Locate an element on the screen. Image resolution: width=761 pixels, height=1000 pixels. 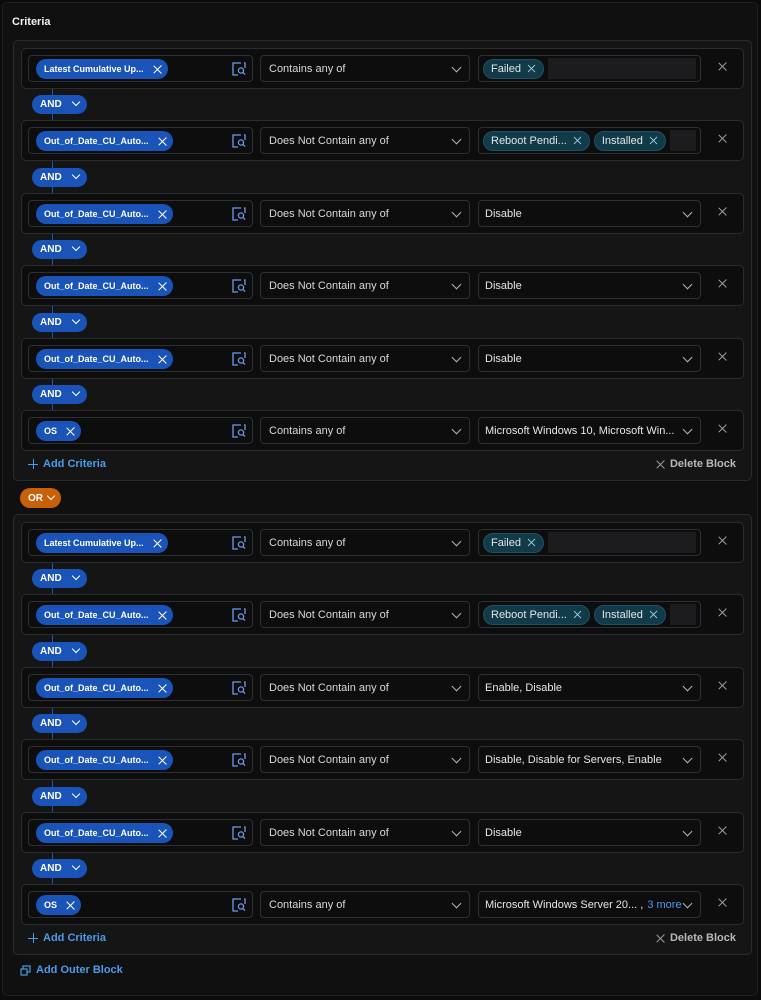
value-select: Disable, Disable for Servers, Enable is located at coordinates (589, 759).